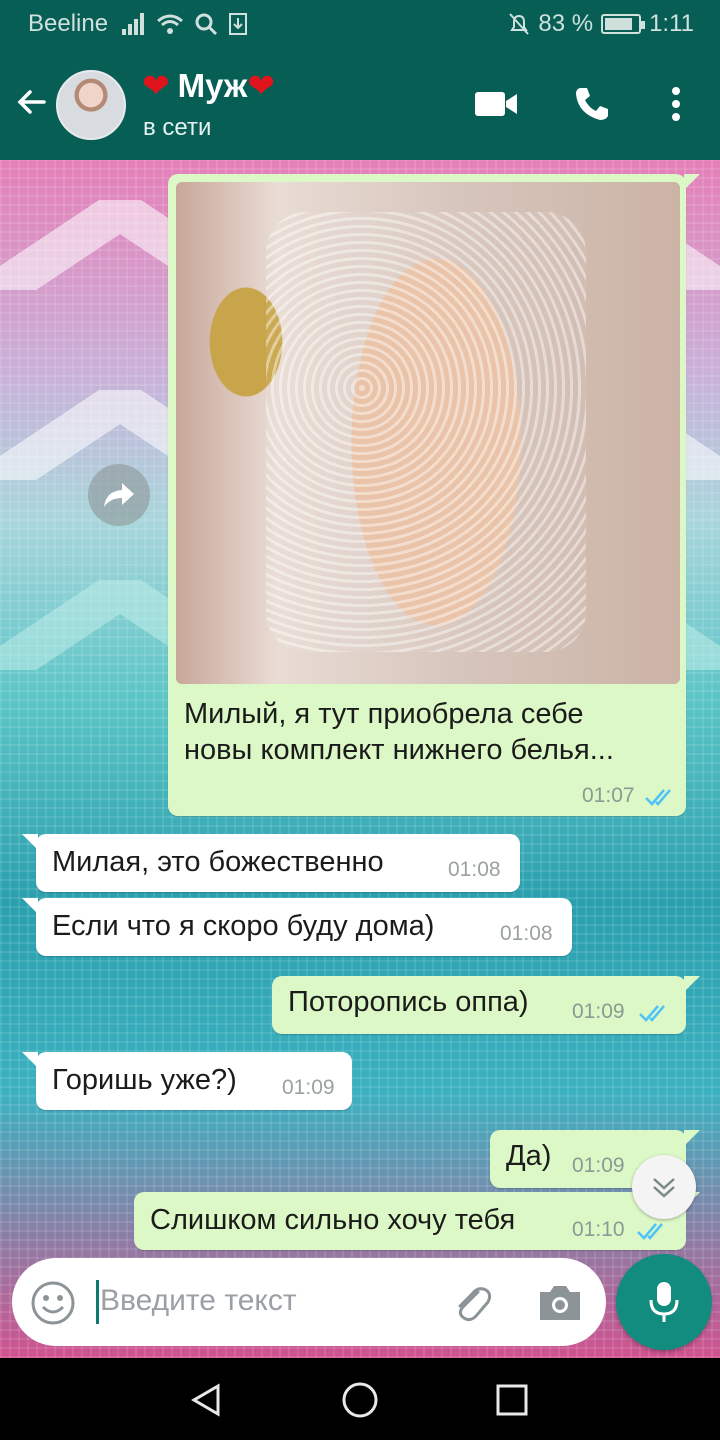 The image size is (720, 1440). Describe the element at coordinates (206, 24) in the screenshot. I see `search-icon` at that location.